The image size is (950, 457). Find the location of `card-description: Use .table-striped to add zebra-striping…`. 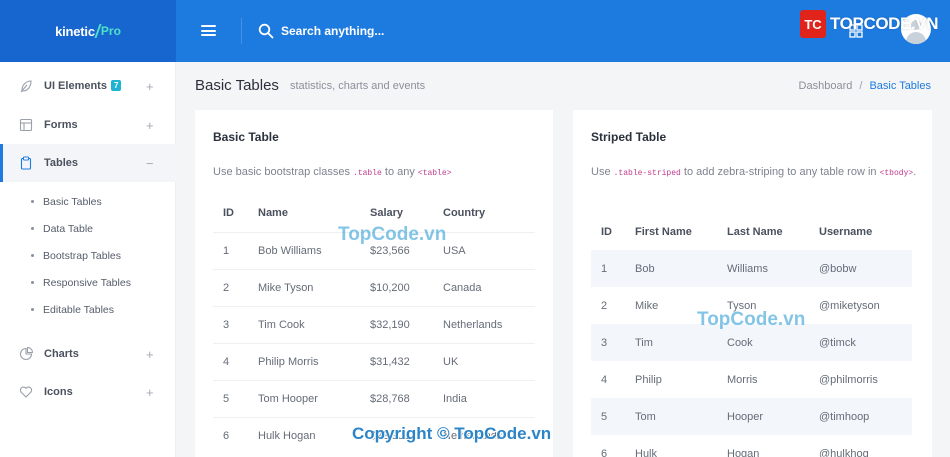

card-description: Use .table-striped to add zebra-striping… is located at coordinates (754, 172).